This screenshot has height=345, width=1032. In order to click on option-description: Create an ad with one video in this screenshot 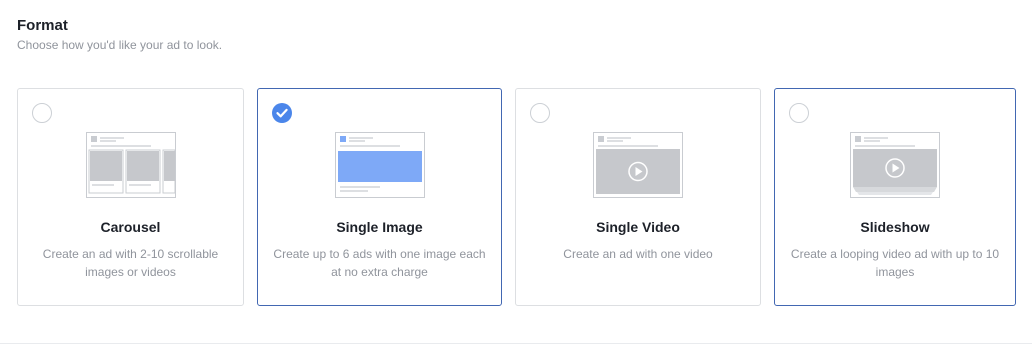, I will do `click(638, 254)`.